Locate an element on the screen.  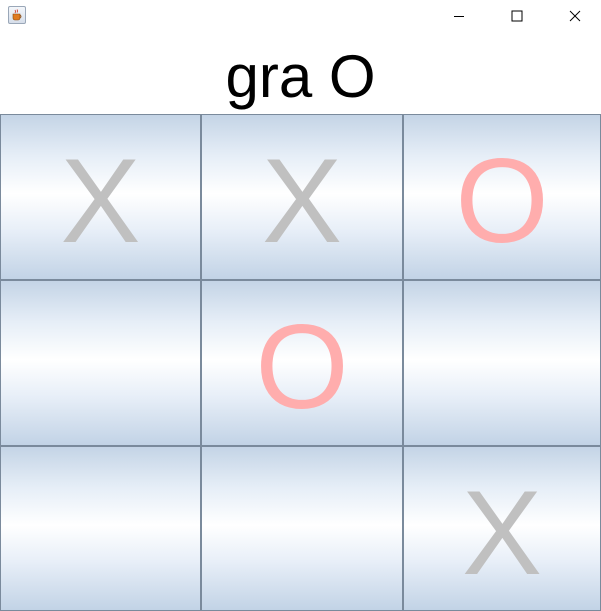
game-status-title: gra O is located at coordinates (300, 76).